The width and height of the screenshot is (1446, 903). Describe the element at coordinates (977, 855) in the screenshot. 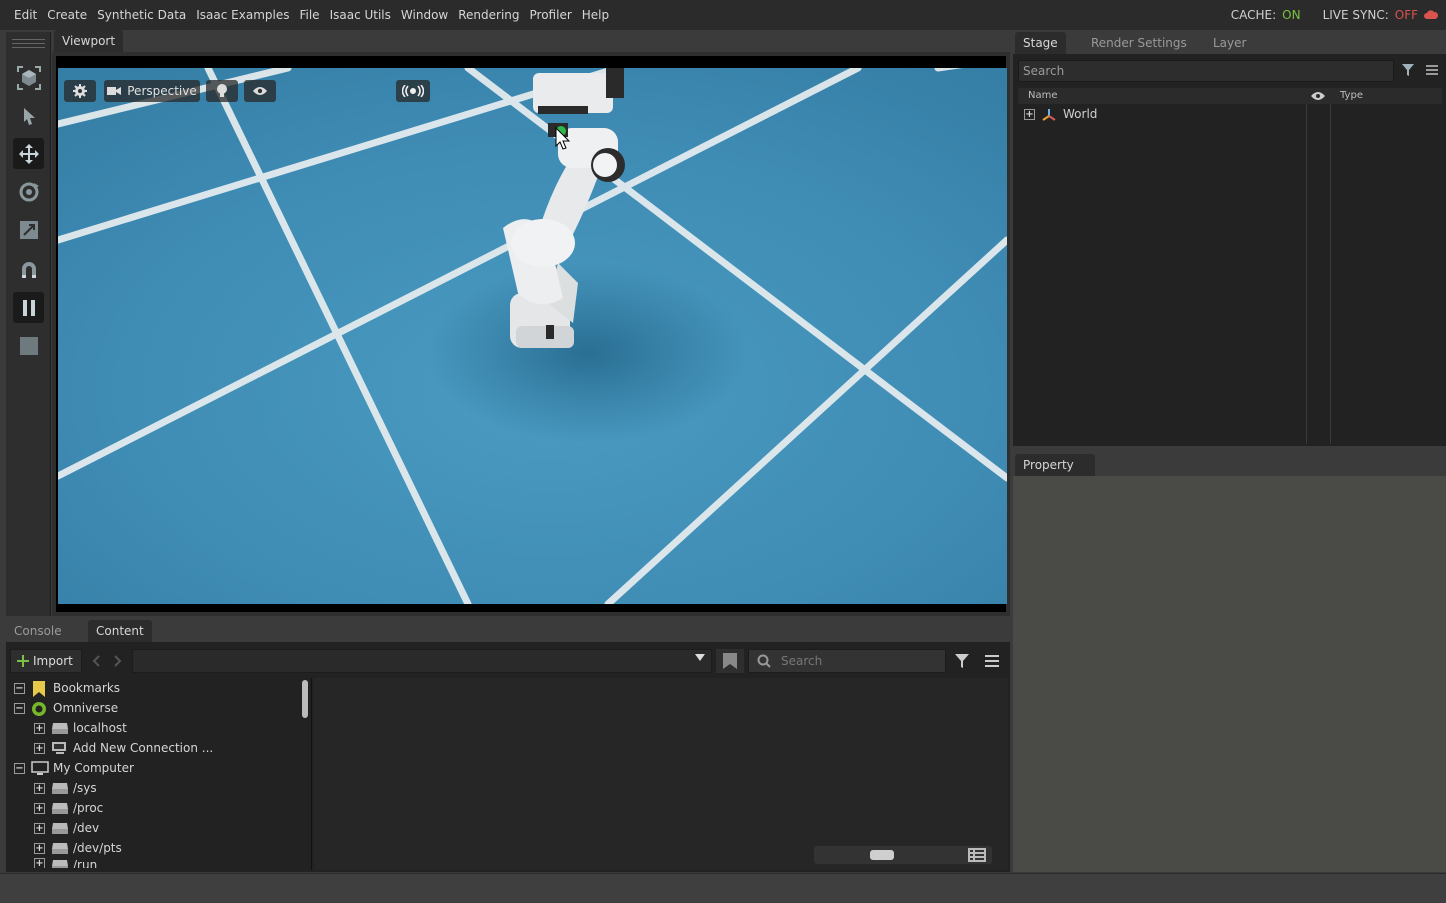

I see `list-view-icon` at that location.